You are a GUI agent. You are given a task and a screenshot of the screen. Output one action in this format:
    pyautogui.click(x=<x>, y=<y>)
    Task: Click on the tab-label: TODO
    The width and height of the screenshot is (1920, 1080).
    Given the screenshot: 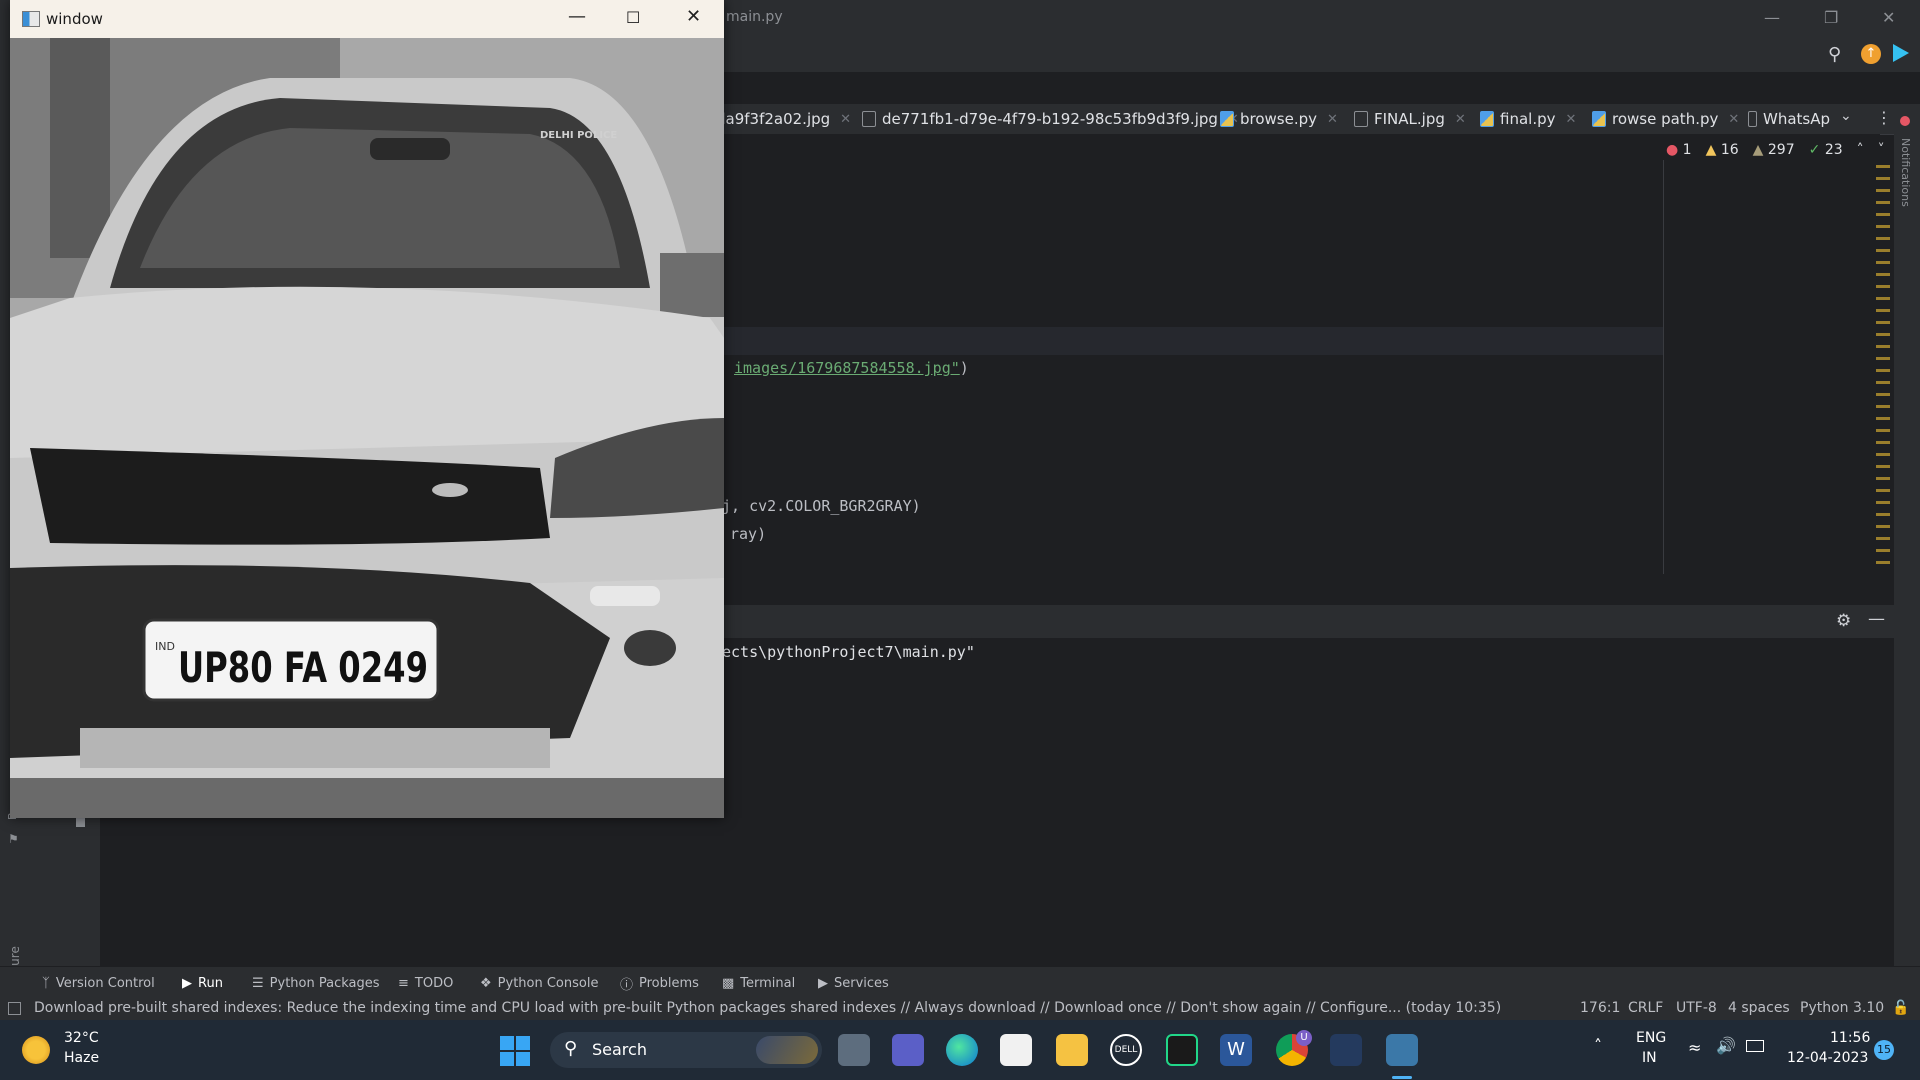 What is the action you would take?
    pyautogui.click(x=434, y=983)
    